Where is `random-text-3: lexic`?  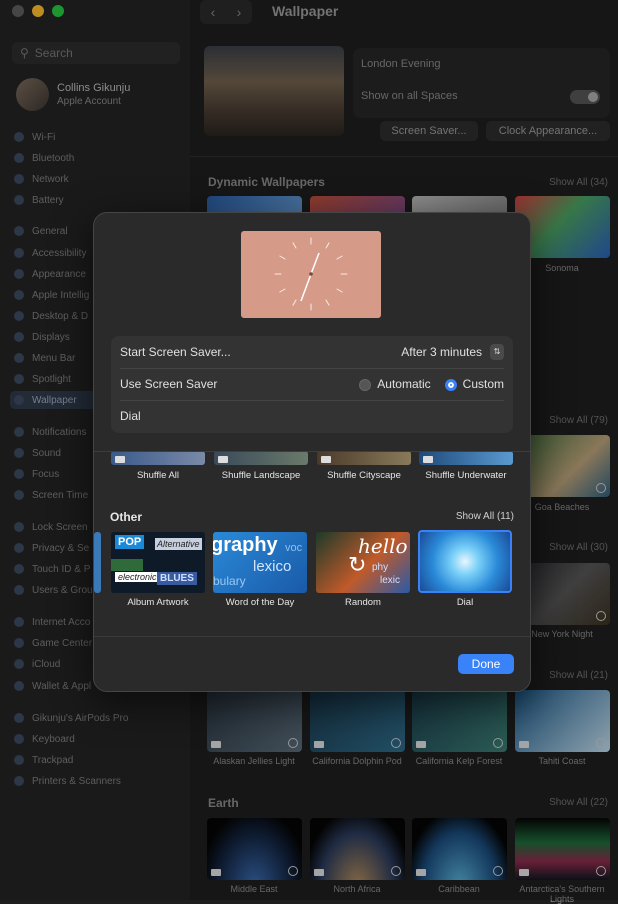 random-text-3: lexic is located at coordinates (390, 580).